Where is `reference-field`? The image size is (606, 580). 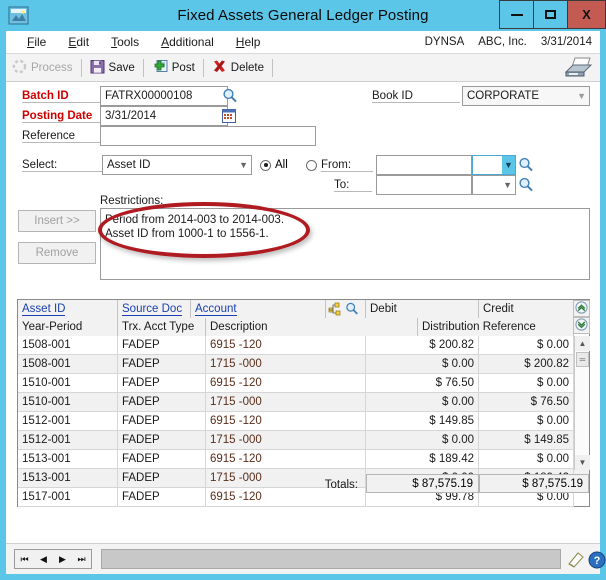 reference-field is located at coordinates (208, 136).